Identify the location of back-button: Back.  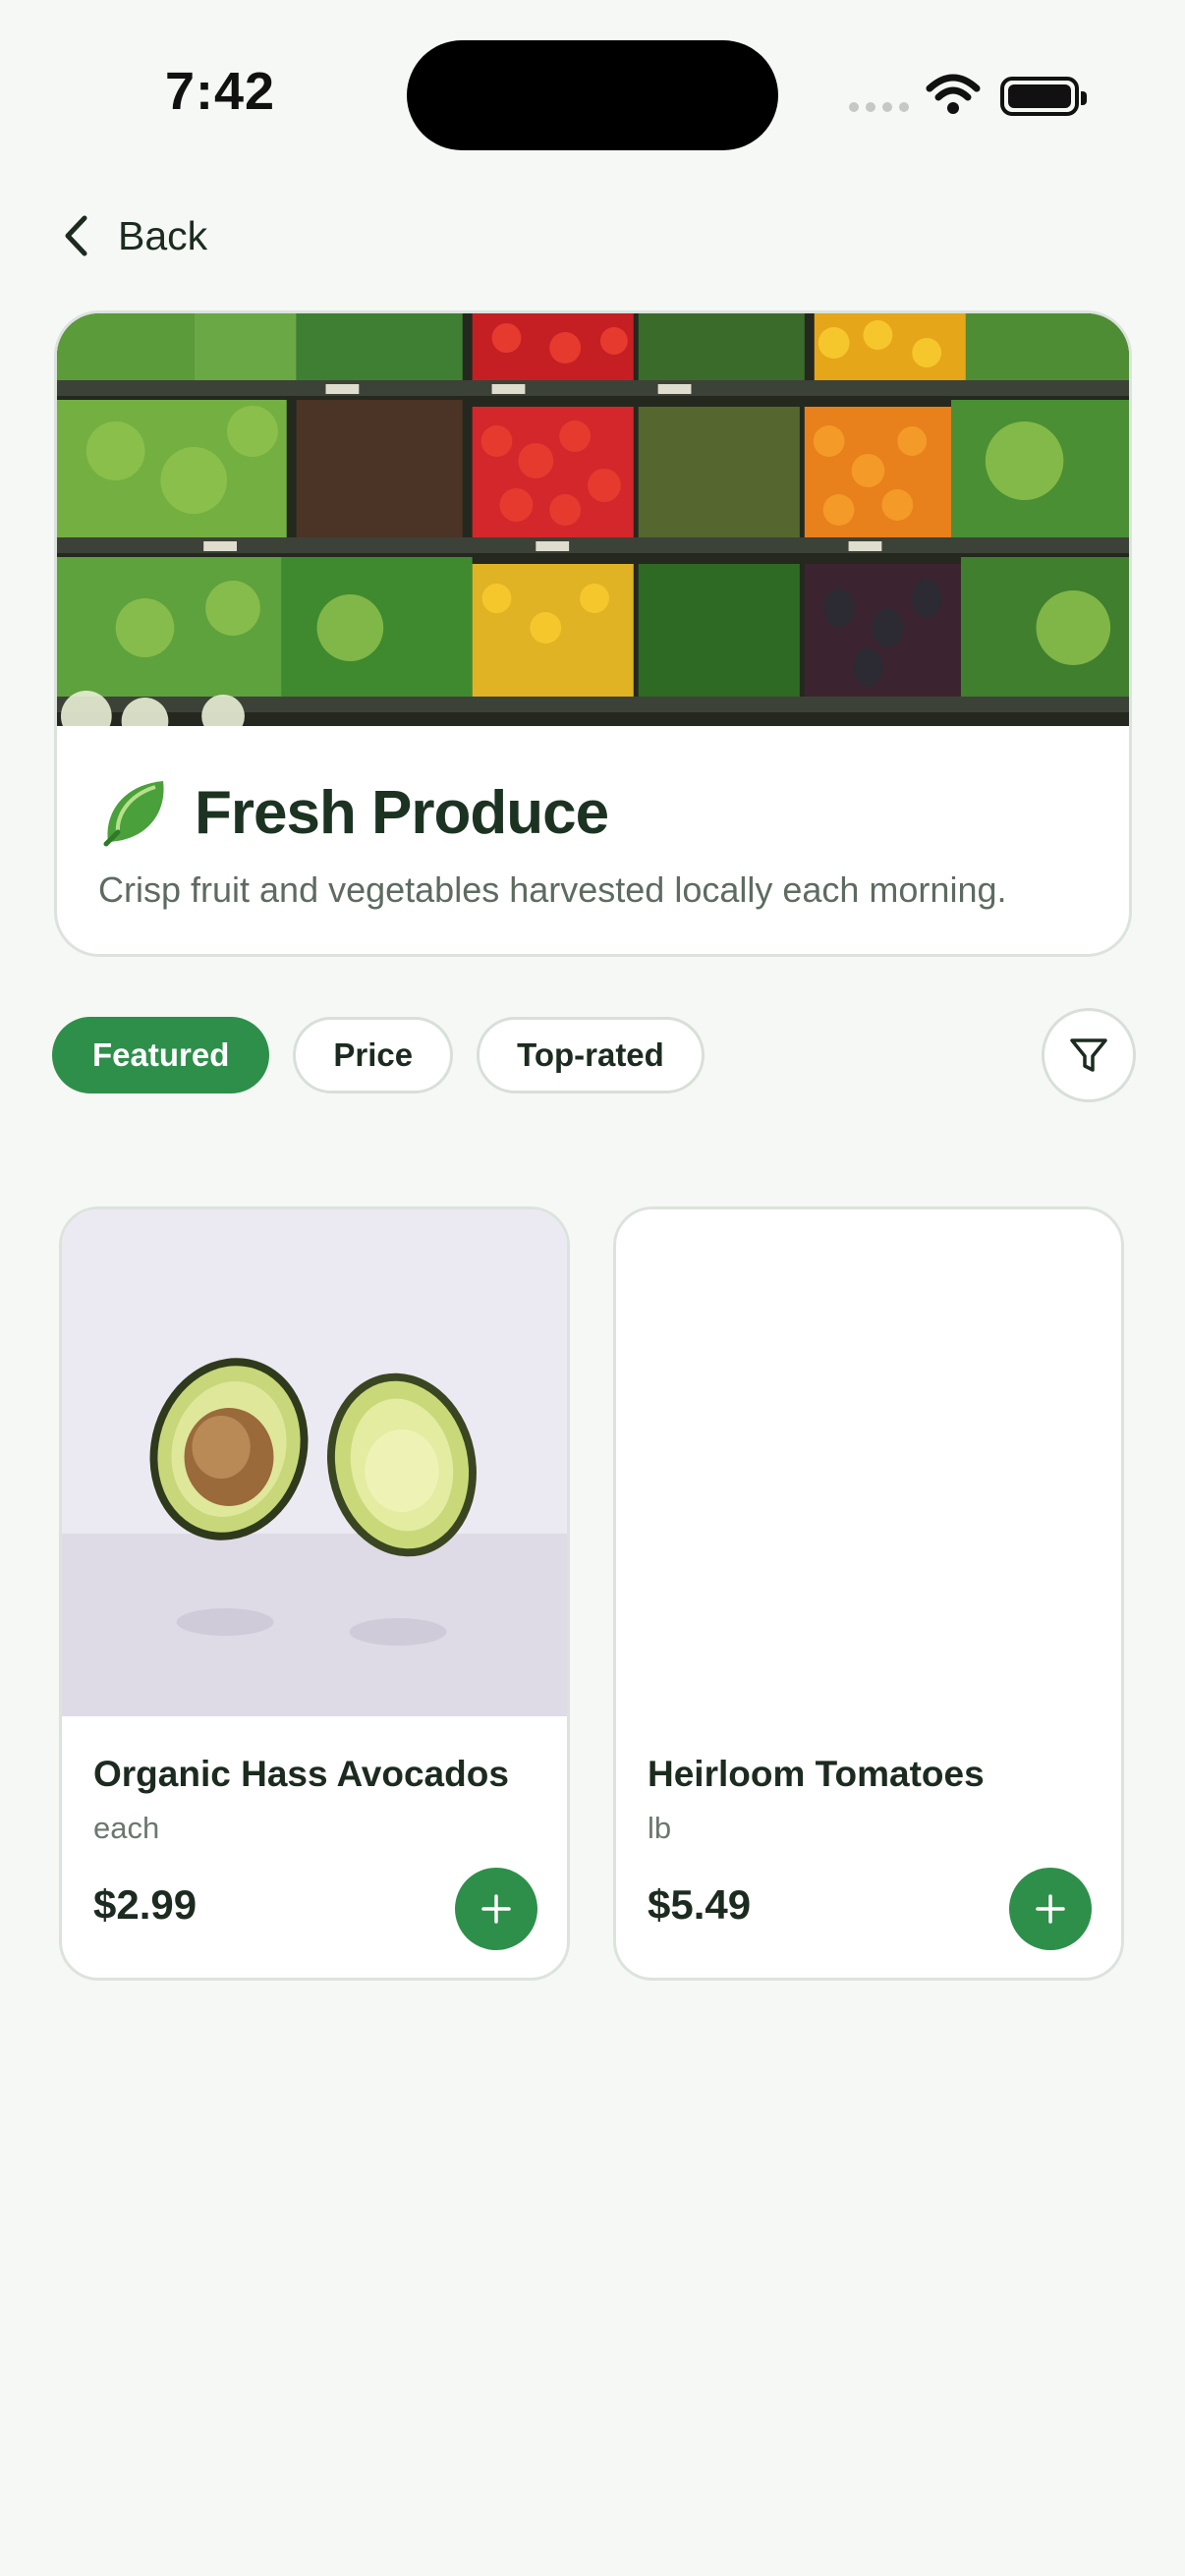
(134, 235).